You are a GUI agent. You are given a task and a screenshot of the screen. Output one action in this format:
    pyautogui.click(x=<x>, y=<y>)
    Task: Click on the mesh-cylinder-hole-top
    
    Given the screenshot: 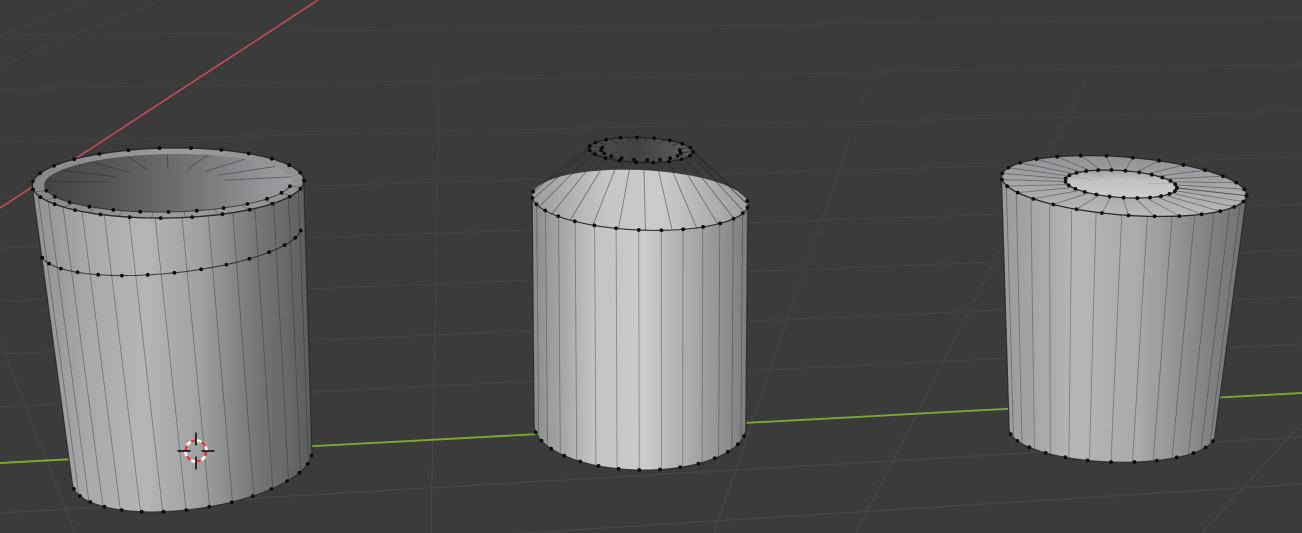 What is the action you would take?
    pyautogui.click(x=1124, y=308)
    